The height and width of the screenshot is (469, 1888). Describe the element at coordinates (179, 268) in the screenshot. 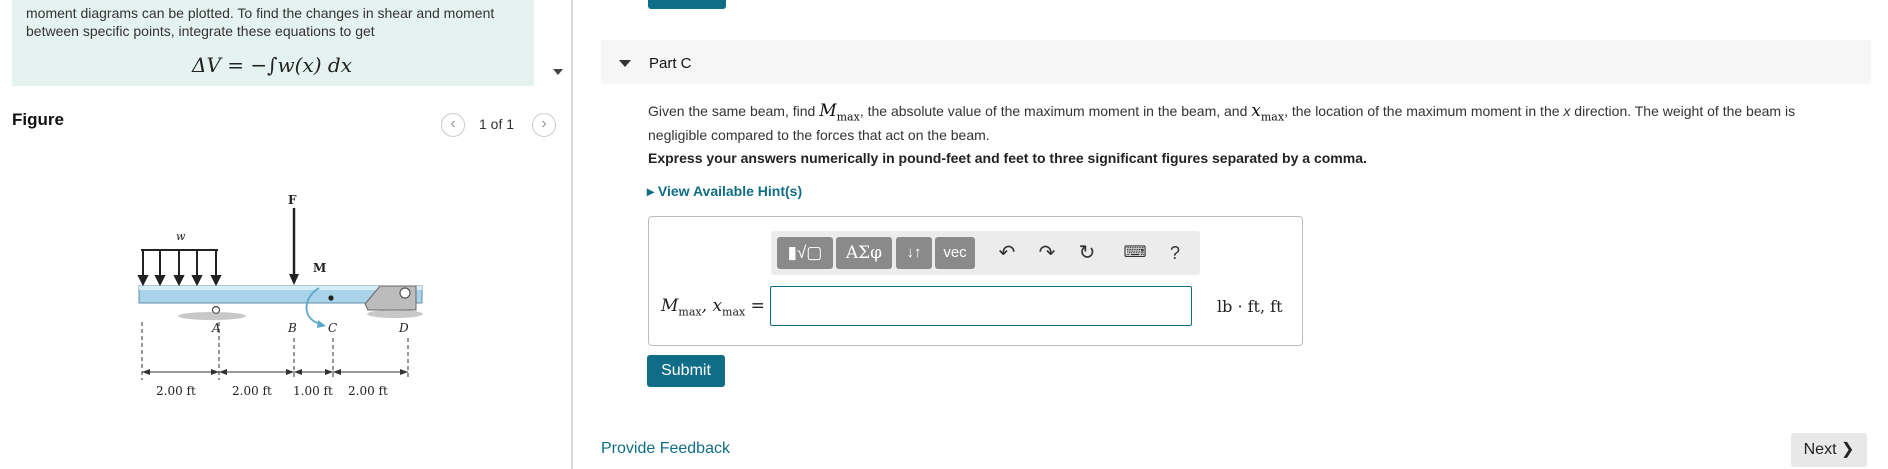

I see `distributed-load-arrows` at that location.